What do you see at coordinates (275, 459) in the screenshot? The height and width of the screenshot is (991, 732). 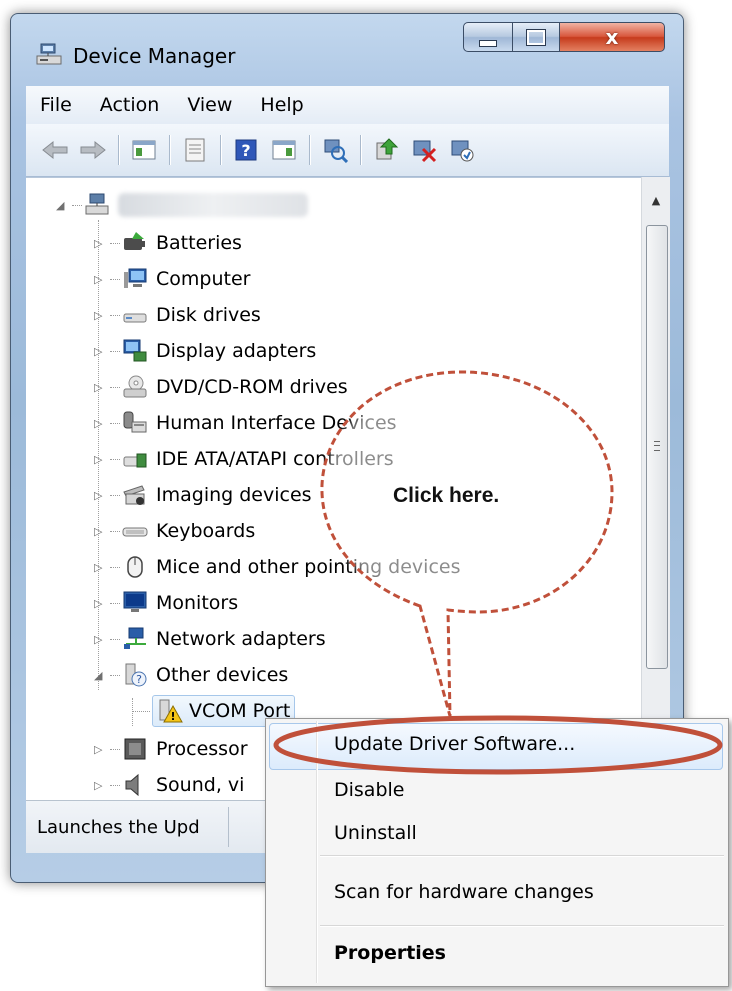 I see `category-label: IDE ATA/ATAPI controllers` at bounding box center [275, 459].